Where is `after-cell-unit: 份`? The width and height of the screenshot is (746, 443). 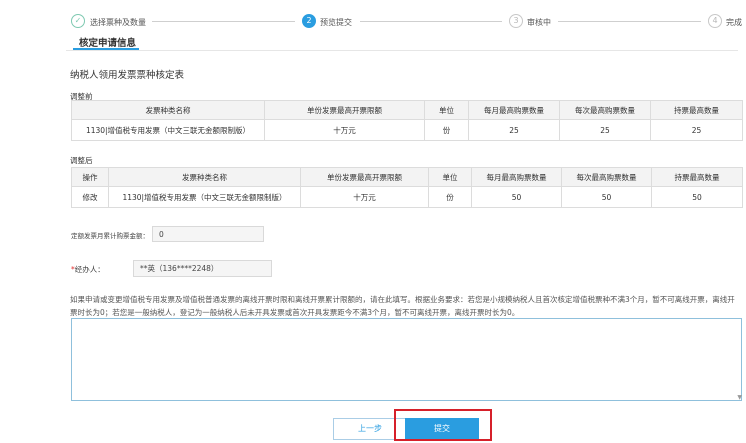 after-cell-unit: 份 is located at coordinates (450, 197).